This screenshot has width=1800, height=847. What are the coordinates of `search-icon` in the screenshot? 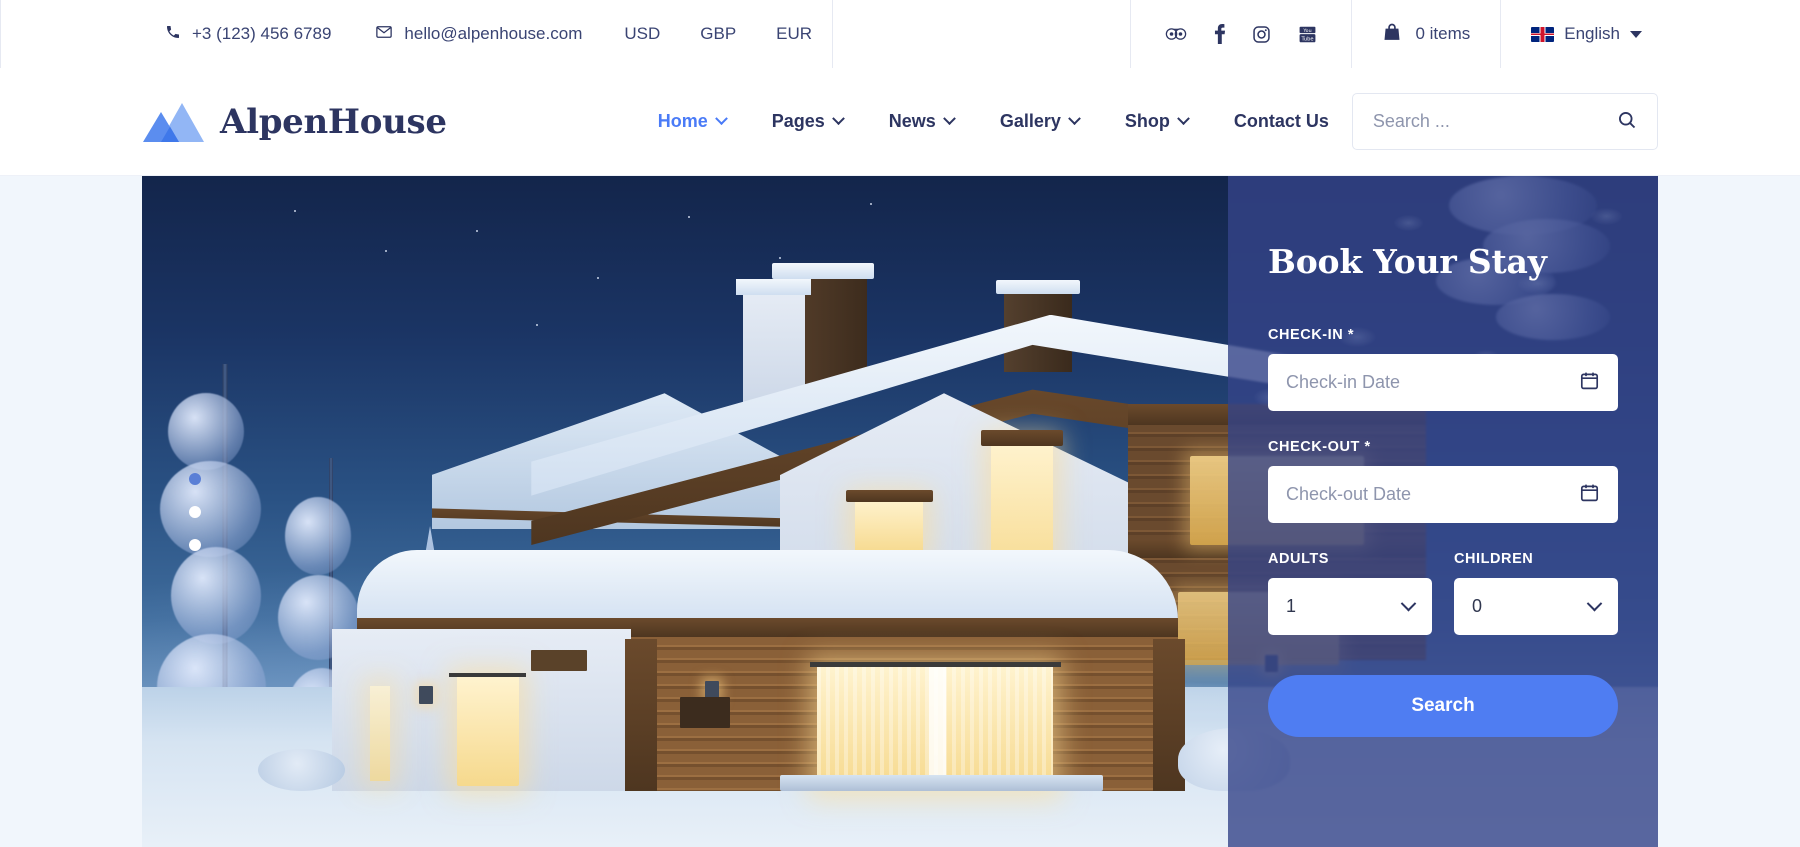 It's located at (1627, 121).